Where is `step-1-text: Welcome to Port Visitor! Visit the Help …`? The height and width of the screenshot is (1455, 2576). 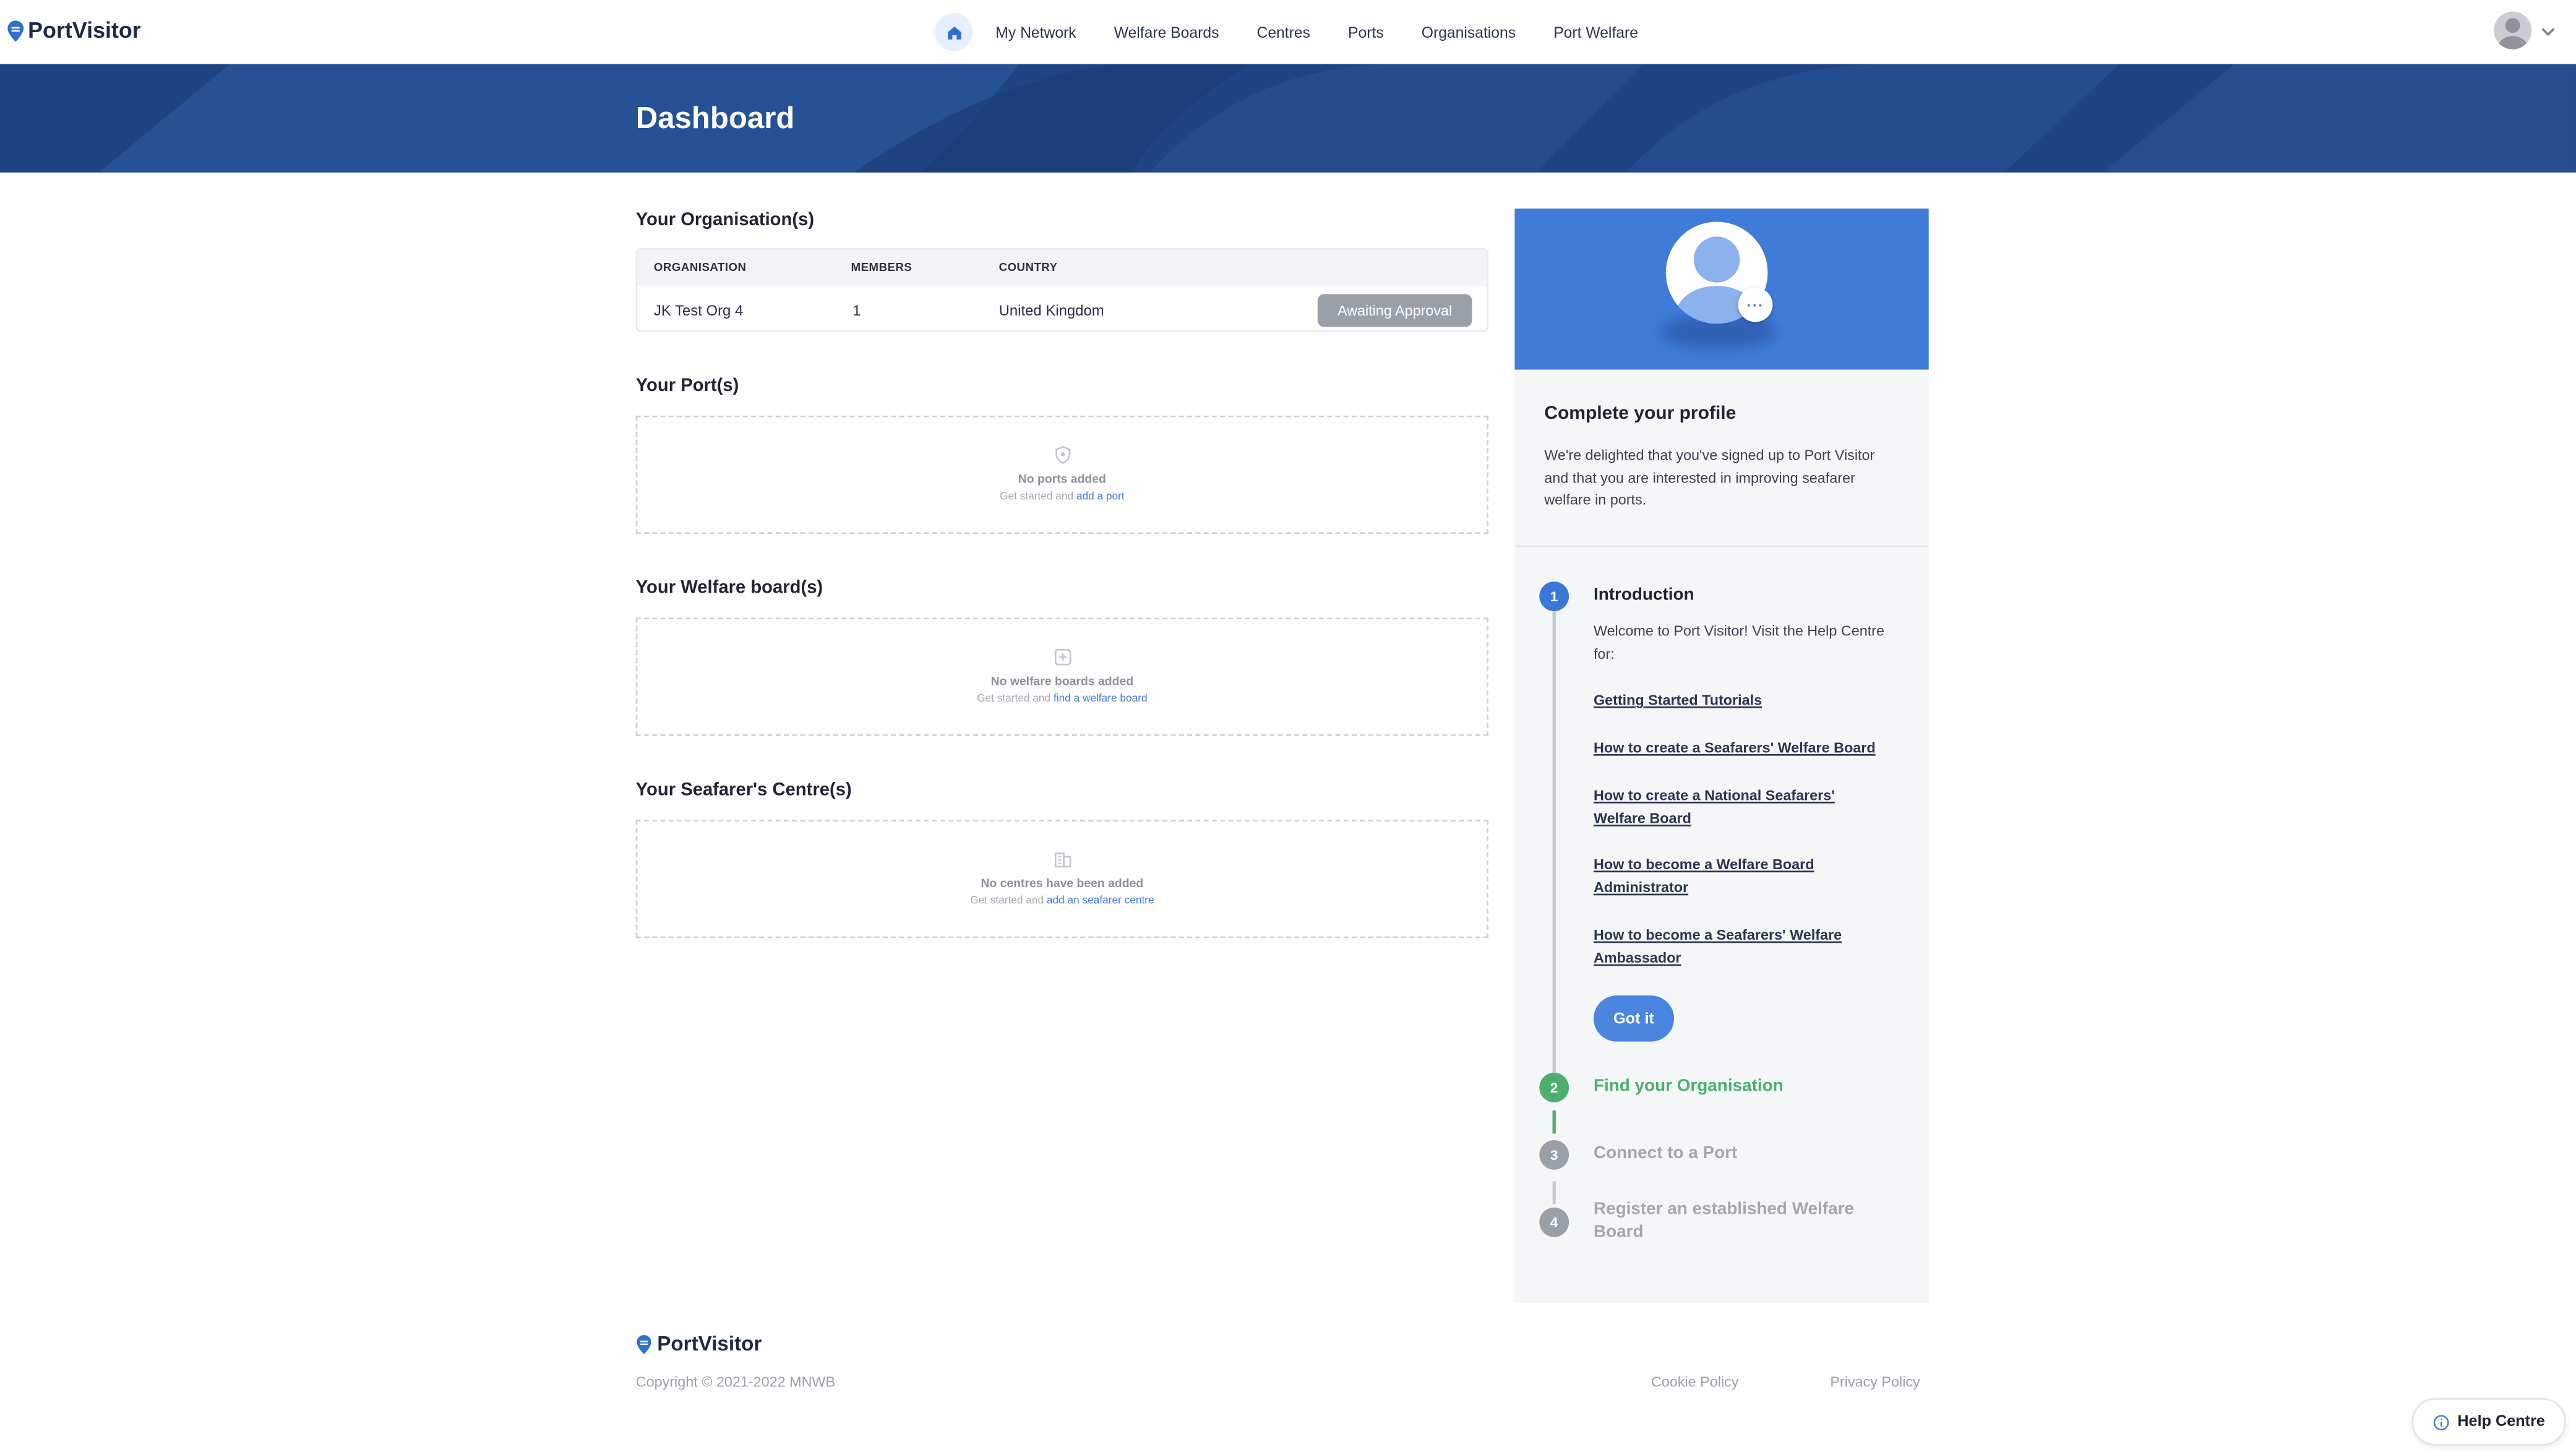
step-1-text: Welcome to Port Visitor! Visit the Help … is located at coordinates (1738, 641).